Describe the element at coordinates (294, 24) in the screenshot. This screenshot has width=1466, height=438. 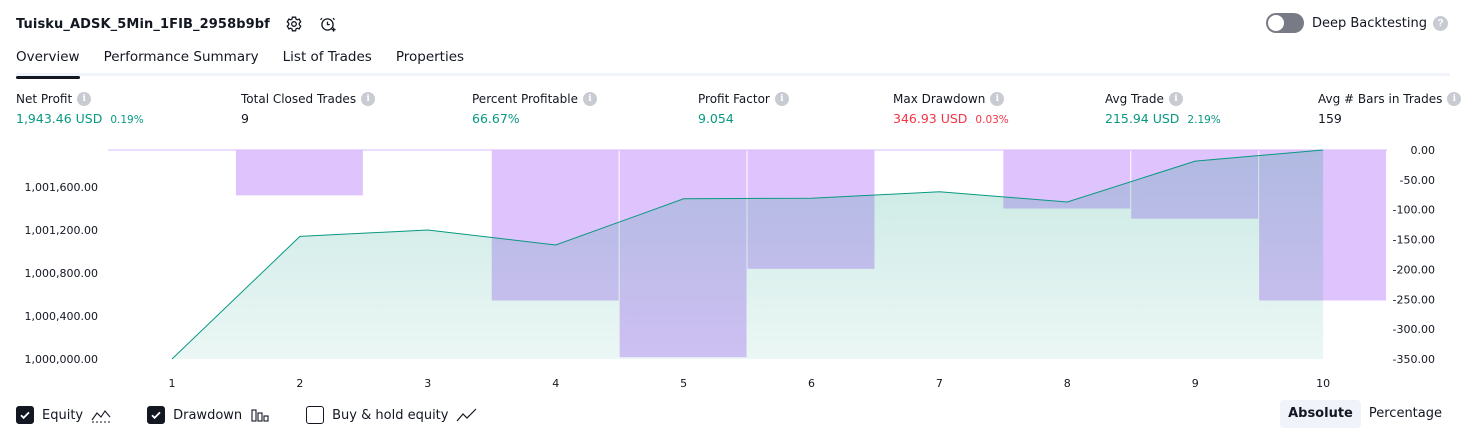
I see `gear-icon` at that location.